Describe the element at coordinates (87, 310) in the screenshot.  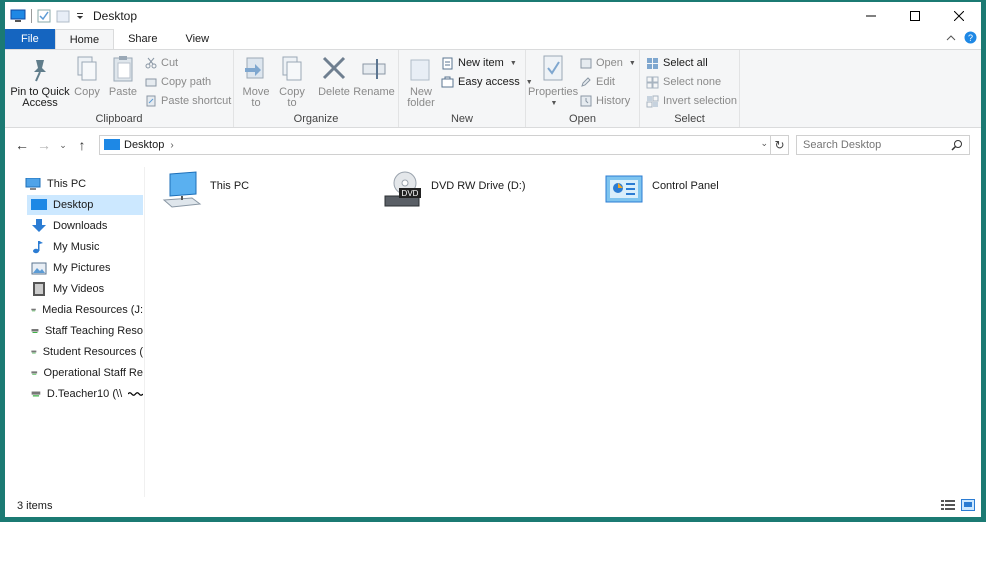
I see `nav-item-media-resources: Media Resources (J:` at that location.